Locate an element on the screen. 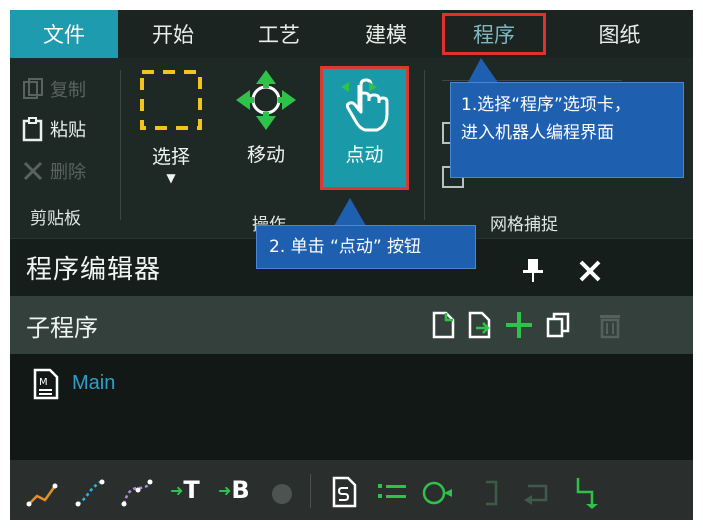 This screenshot has height=528, width=703. select-dropdown-arrow: ▼ is located at coordinates (170, 178).